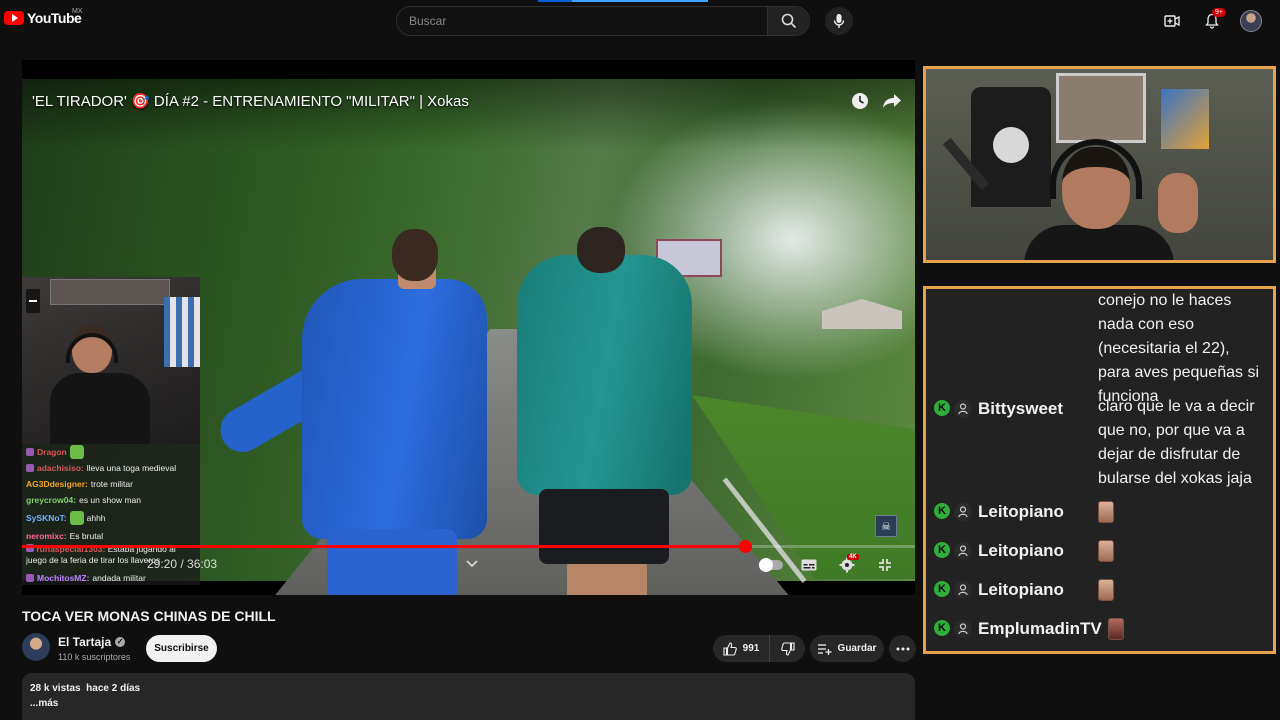 This screenshot has height=720, width=1280. I want to click on chat-message-author: K Bittysweet, so click(1012, 441).